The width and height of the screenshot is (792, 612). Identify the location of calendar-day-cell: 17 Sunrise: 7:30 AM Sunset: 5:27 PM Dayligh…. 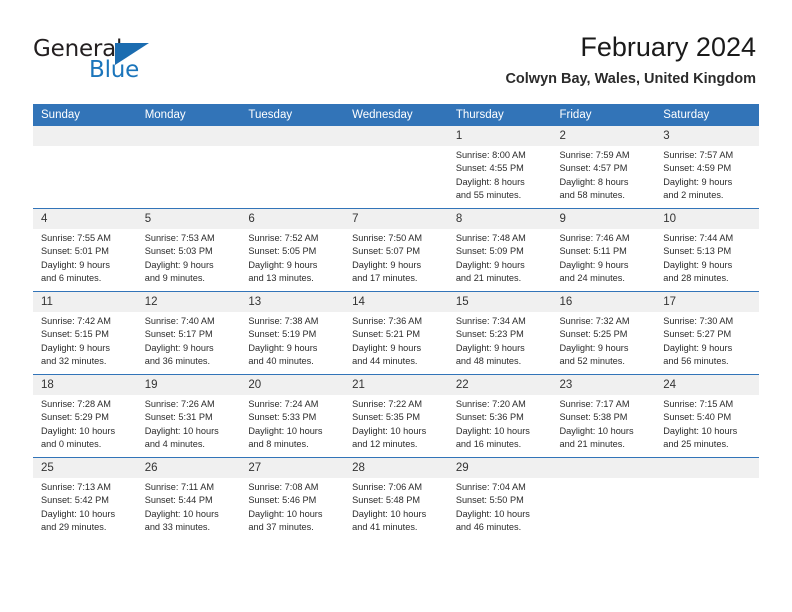
(707, 333).